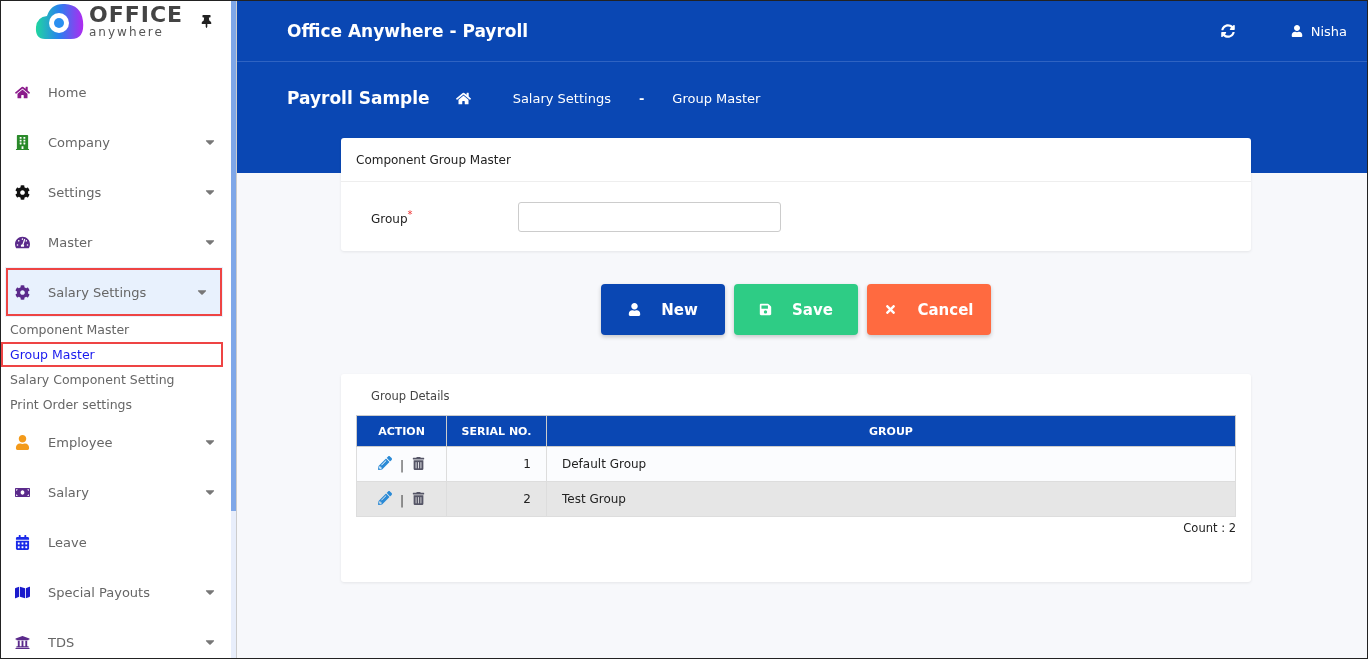 This screenshot has height=659, width=1368. Describe the element at coordinates (663, 309) in the screenshot. I see `new-button: New` at that location.